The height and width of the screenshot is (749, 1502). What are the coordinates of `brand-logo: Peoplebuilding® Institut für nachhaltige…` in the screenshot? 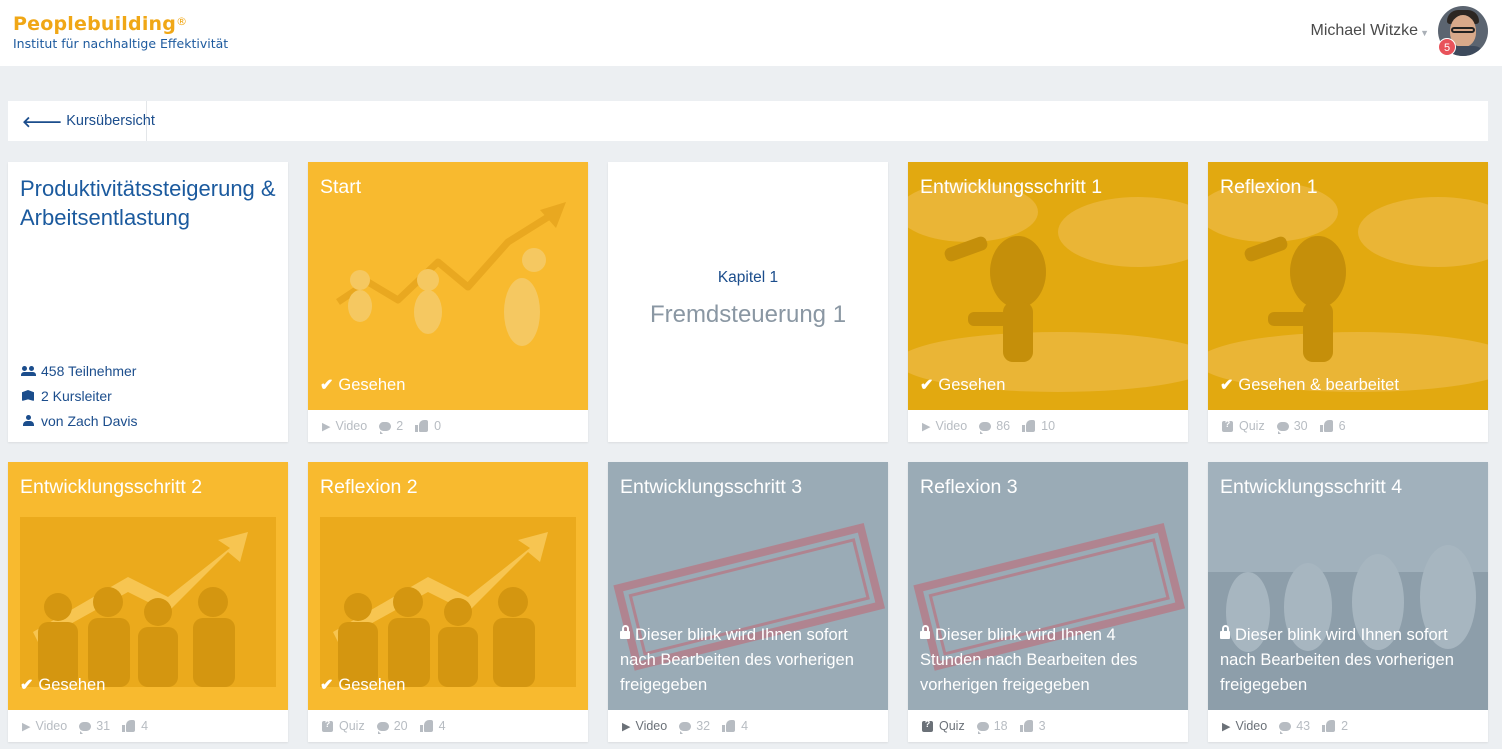 It's located at (120, 31).